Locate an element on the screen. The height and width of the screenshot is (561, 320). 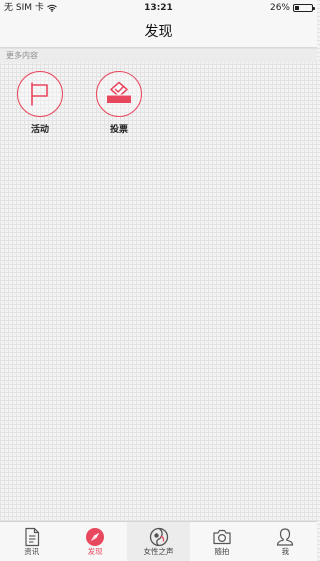
tab-discover: 发现 is located at coordinates (94, 541).